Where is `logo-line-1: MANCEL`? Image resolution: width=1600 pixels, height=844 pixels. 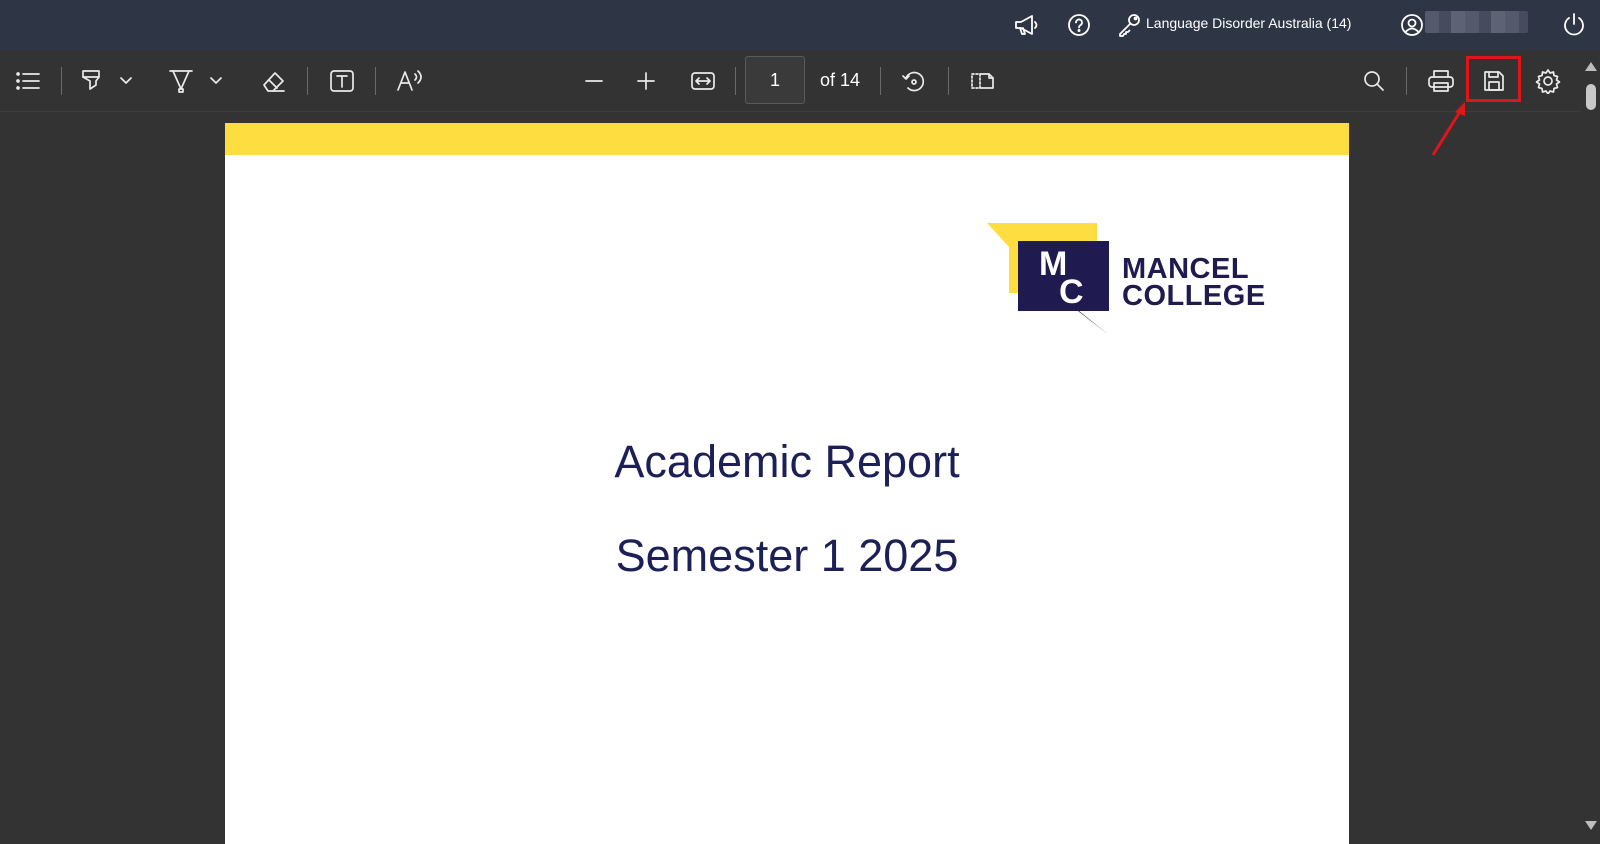 logo-line-1: MANCEL is located at coordinates (1186, 269).